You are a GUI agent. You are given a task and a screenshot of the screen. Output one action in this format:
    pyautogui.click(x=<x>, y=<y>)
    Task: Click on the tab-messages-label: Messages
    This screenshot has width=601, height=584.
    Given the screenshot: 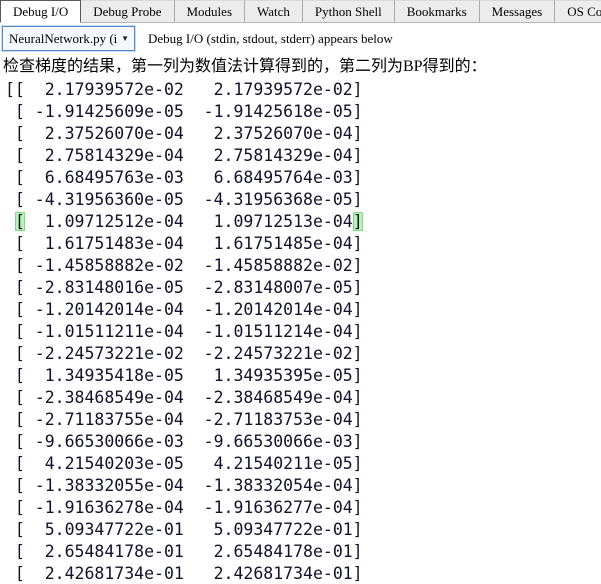 What is the action you would take?
    pyautogui.click(x=517, y=11)
    